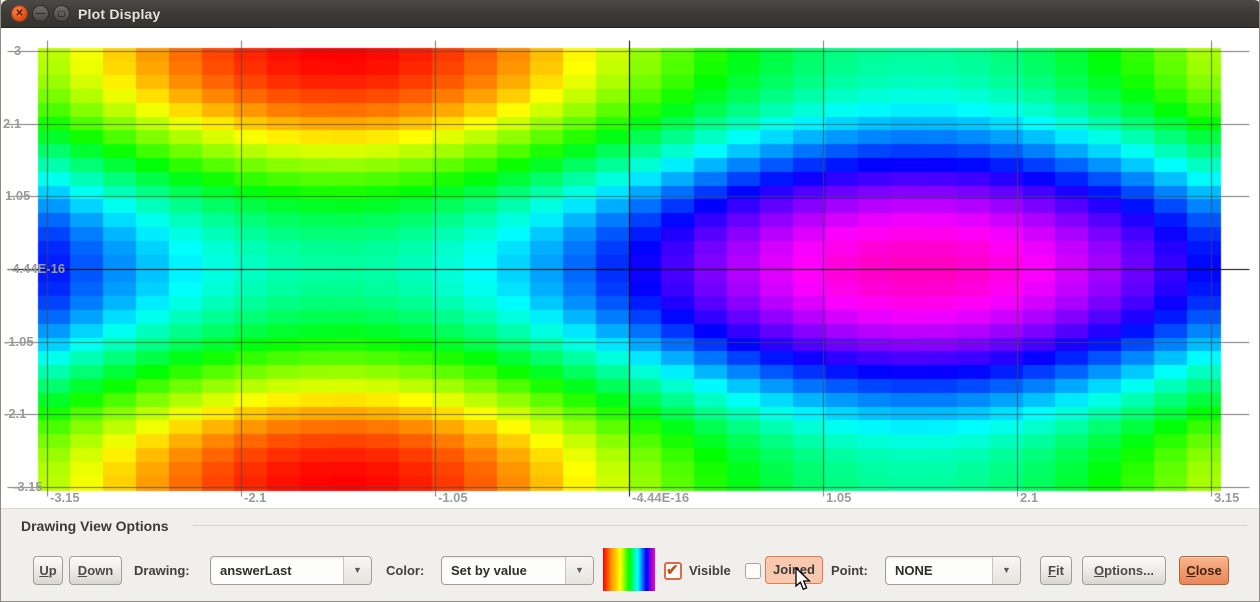 Image resolution: width=1260 pixels, height=602 pixels. Describe the element at coordinates (753, 571) in the screenshot. I see `joined-checkbox` at that location.